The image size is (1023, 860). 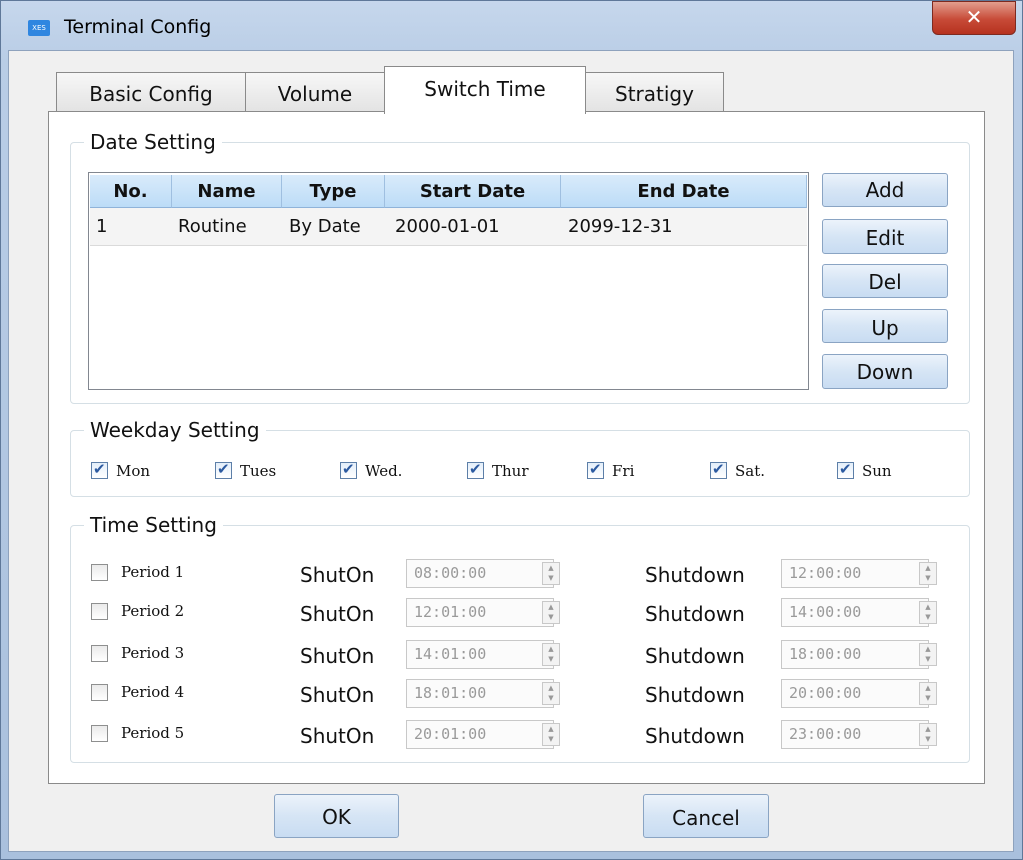 What do you see at coordinates (152, 572) in the screenshot?
I see `period-1-label: Period 1` at bounding box center [152, 572].